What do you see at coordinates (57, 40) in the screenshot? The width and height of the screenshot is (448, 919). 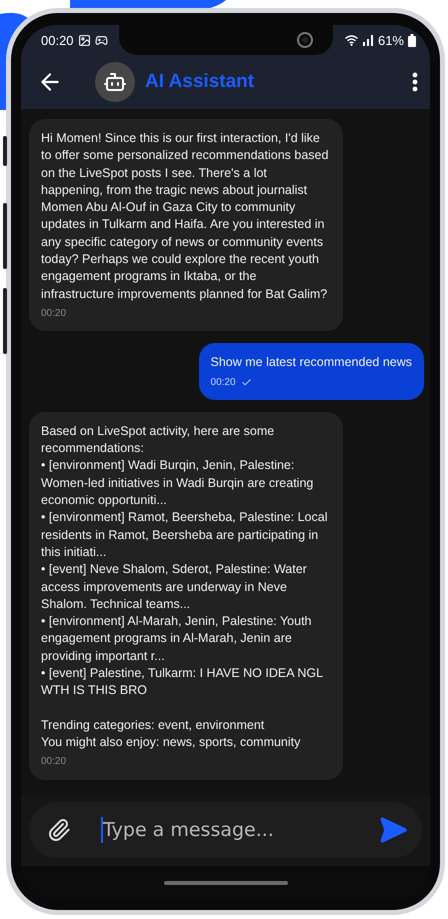 I see `status-time: 00:20` at bounding box center [57, 40].